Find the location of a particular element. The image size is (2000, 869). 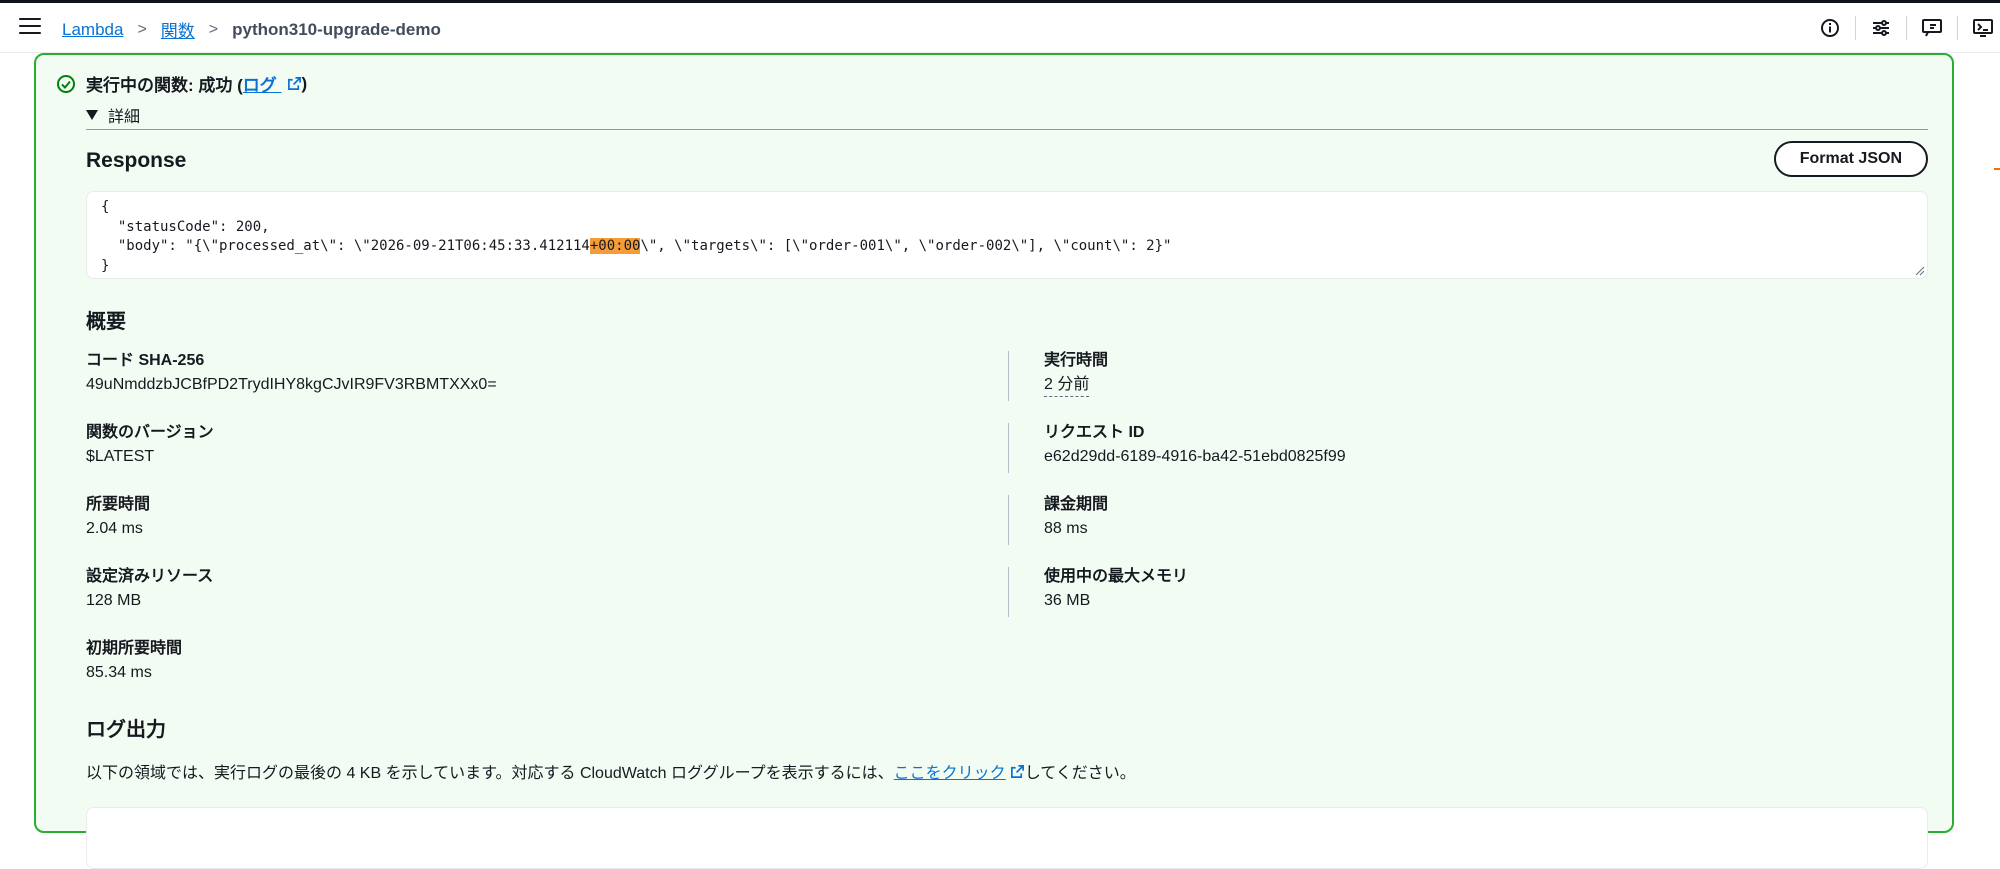

log-link-label: ログ is located at coordinates (259, 85).